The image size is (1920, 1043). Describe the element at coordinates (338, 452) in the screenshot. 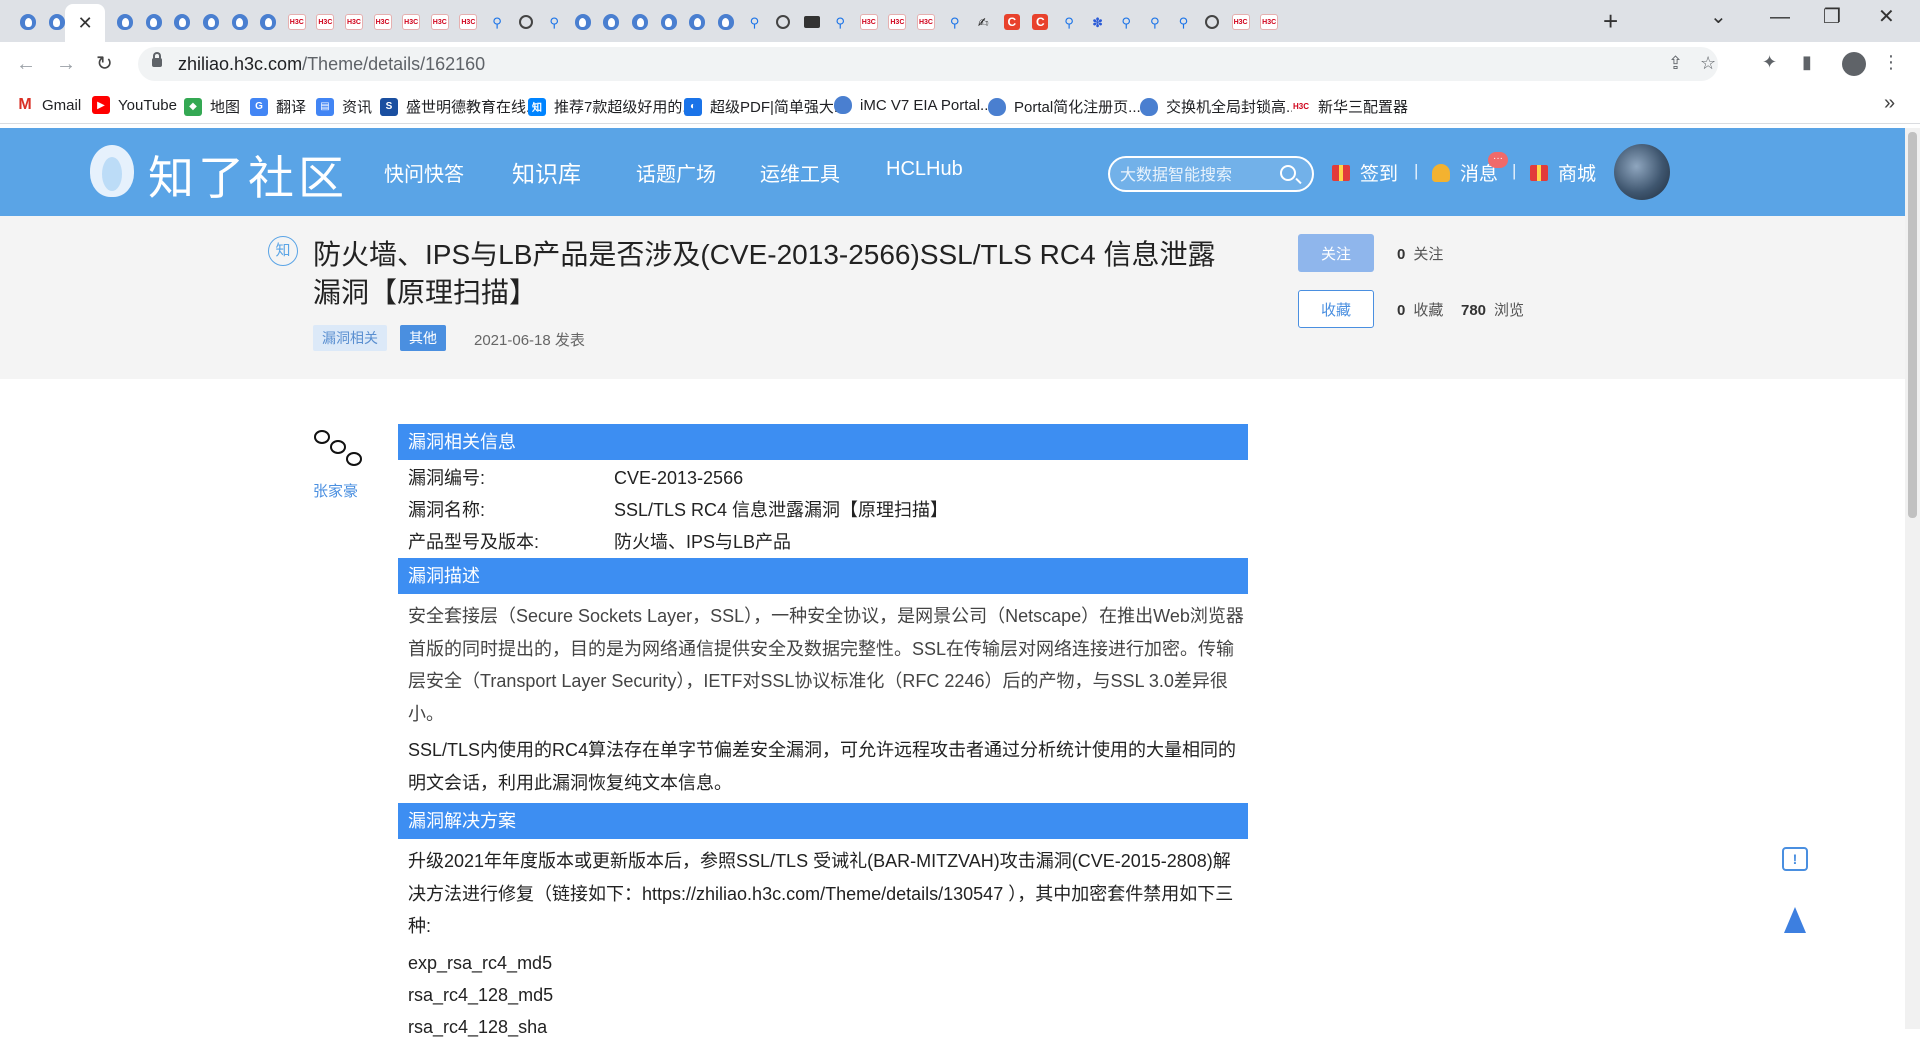

I see `author-avatar` at that location.